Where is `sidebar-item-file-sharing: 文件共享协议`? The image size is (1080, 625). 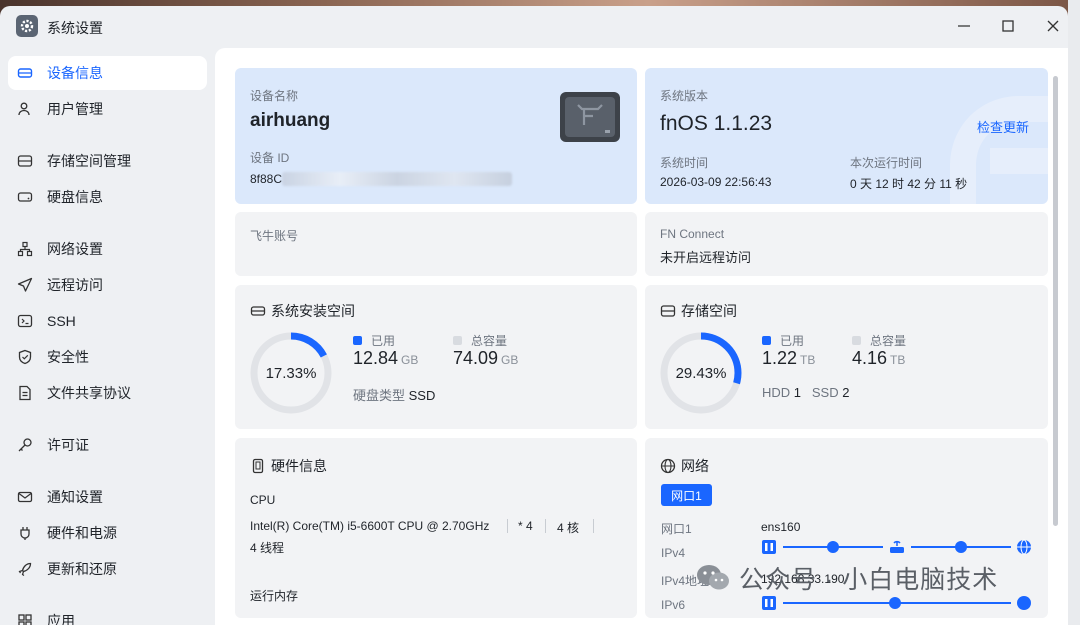 sidebar-item-file-sharing: 文件共享协议 is located at coordinates (107, 393).